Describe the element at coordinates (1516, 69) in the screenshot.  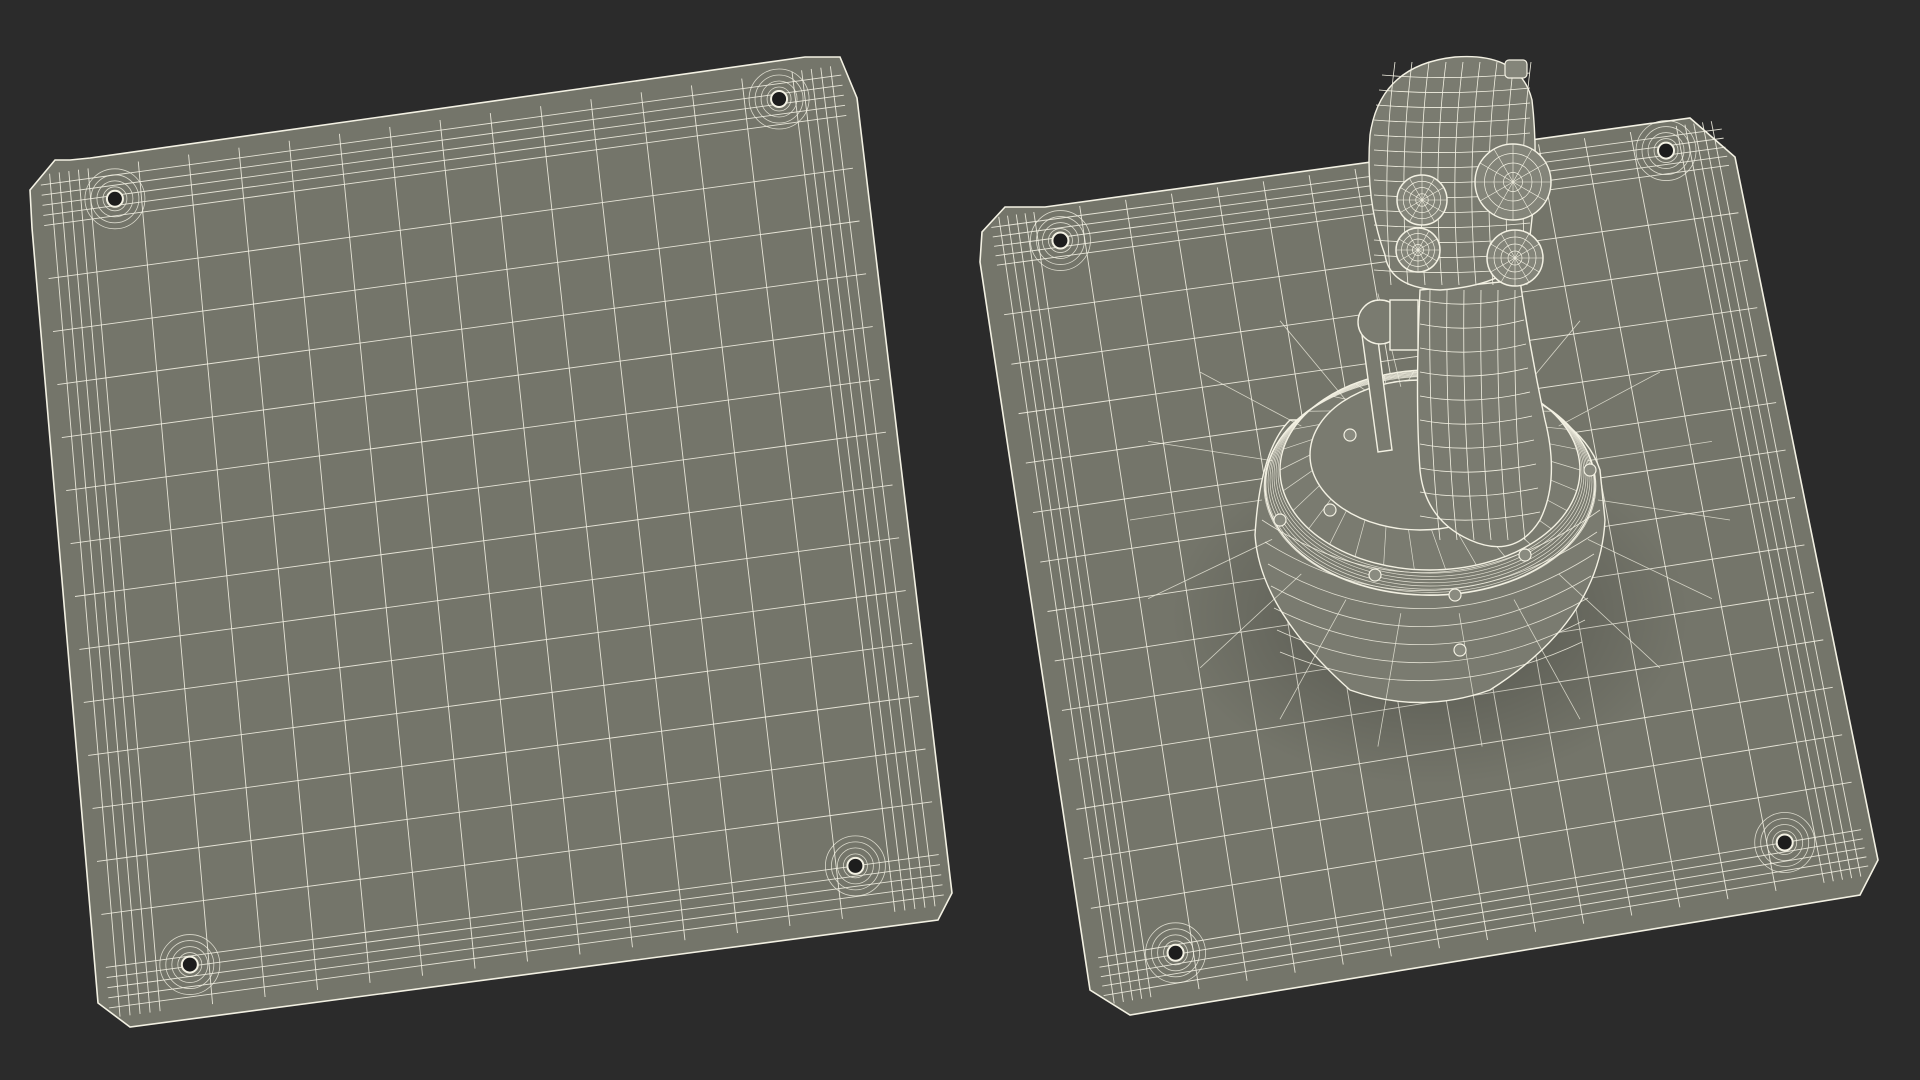
I see `top-switch` at that location.